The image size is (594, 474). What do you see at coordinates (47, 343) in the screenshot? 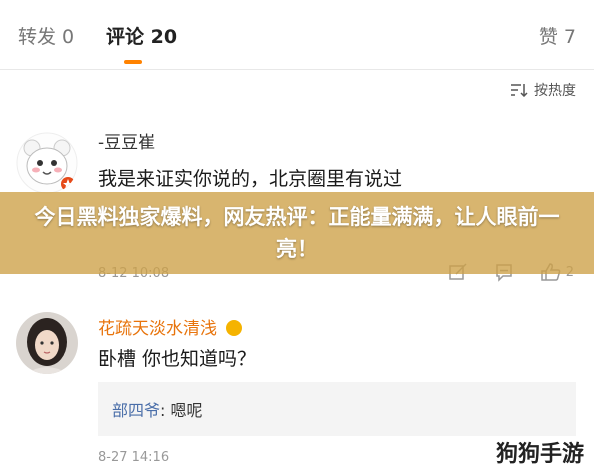
I see `girl-photo-avatar` at bounding box center [47, 343].